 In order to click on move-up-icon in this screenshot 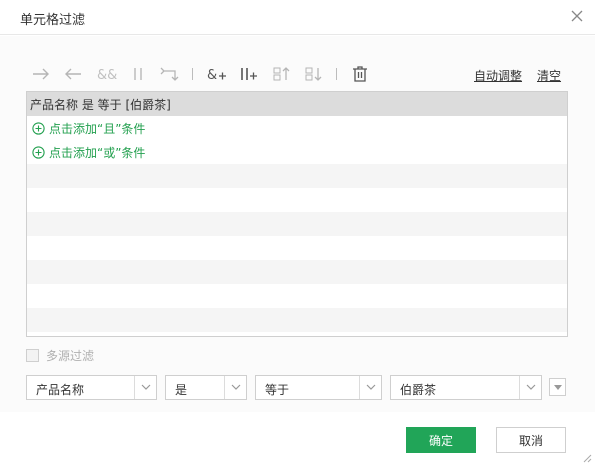, I will do `click(282, 74)`.